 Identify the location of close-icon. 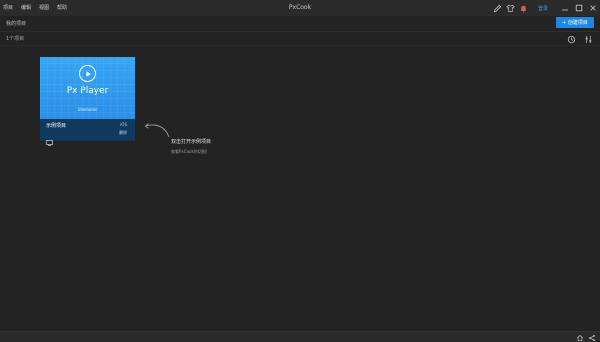
(593, 8).